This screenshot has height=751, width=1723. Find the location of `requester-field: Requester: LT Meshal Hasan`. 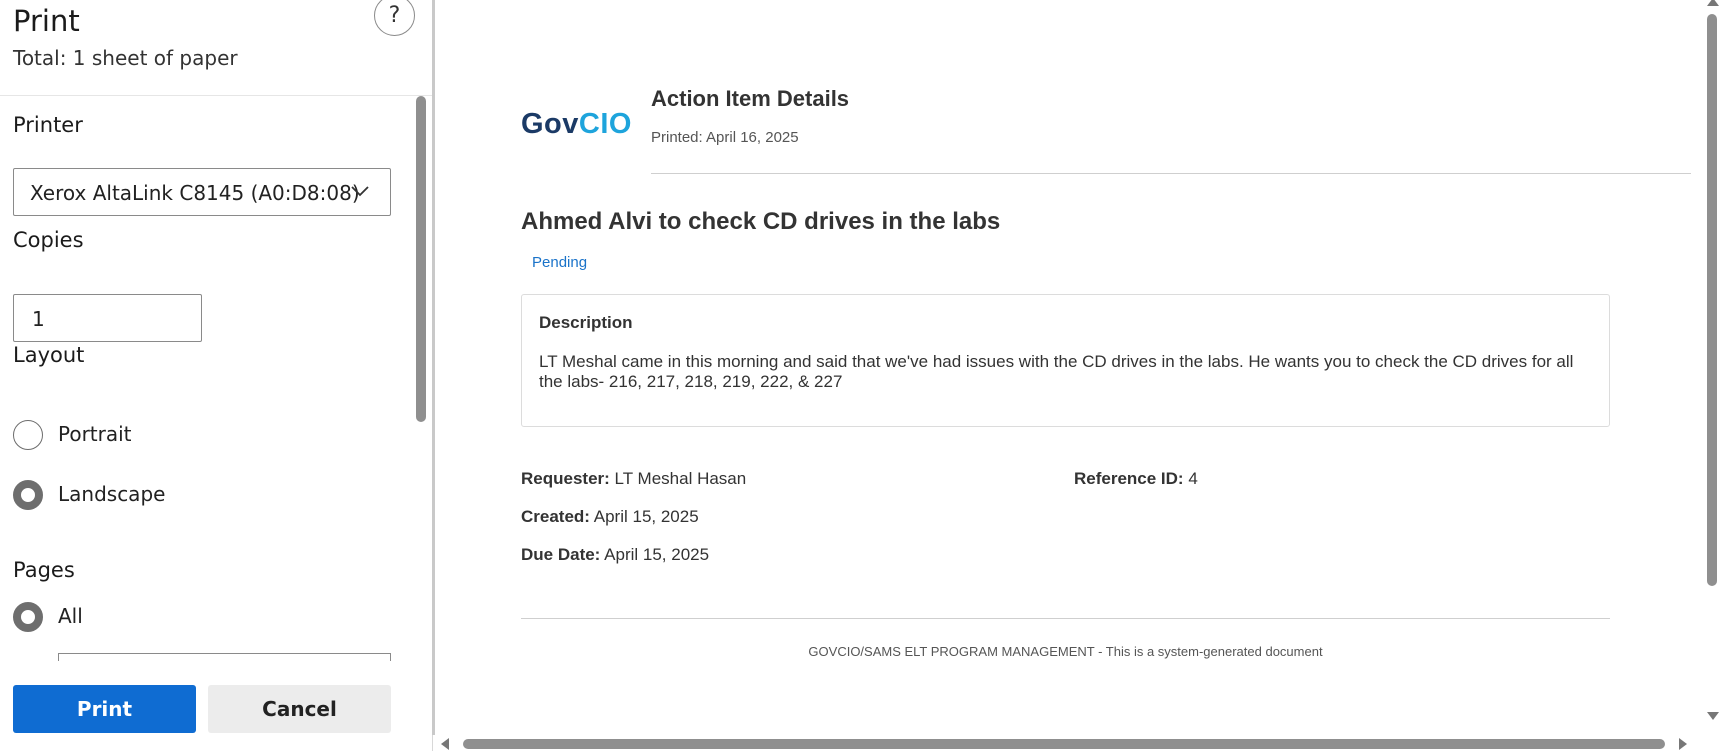

requester-field: Requester: LT Meshal Hasan is located at coordinates (633, 479).